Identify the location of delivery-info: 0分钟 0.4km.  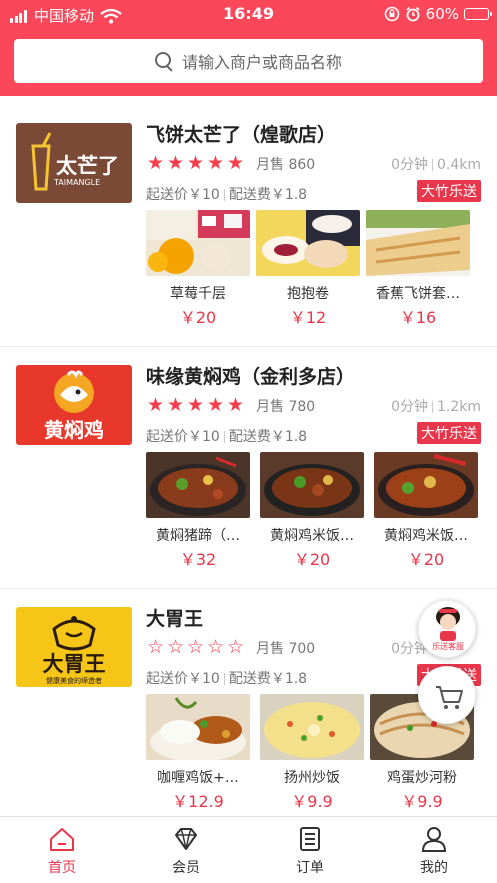
(436, 165).